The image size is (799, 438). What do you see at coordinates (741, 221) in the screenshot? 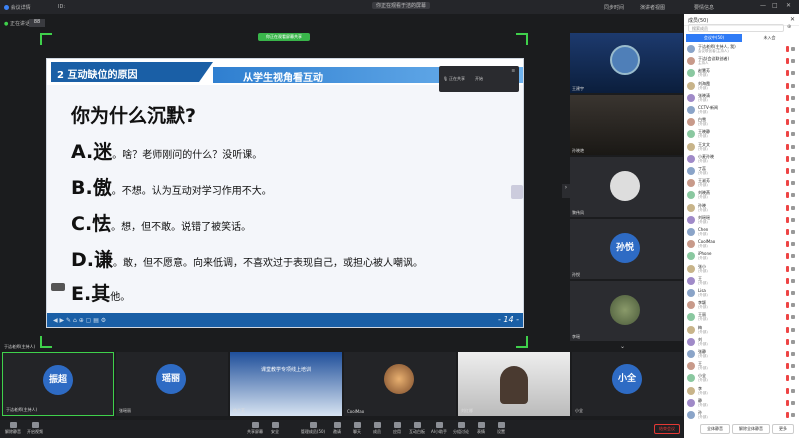
I see `member-row: 刘瑶瑶 (外部)` at bounding box center [741, 221].